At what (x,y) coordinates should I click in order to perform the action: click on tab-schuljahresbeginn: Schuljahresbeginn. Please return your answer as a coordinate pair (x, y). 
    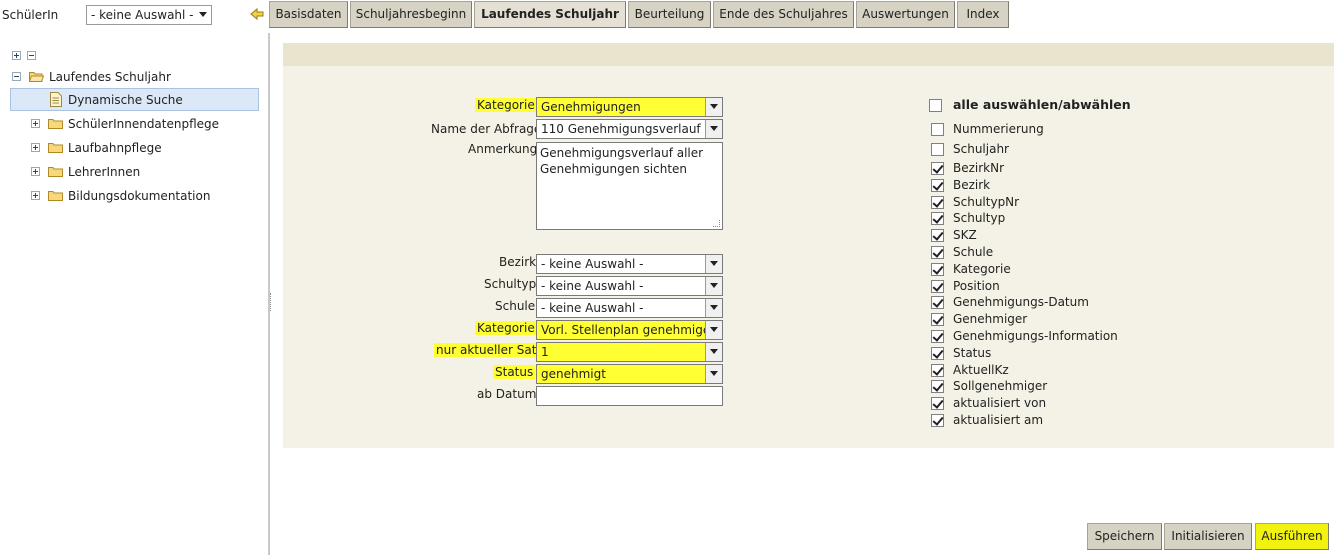
    Looking at the image, I should click on (411, 14).